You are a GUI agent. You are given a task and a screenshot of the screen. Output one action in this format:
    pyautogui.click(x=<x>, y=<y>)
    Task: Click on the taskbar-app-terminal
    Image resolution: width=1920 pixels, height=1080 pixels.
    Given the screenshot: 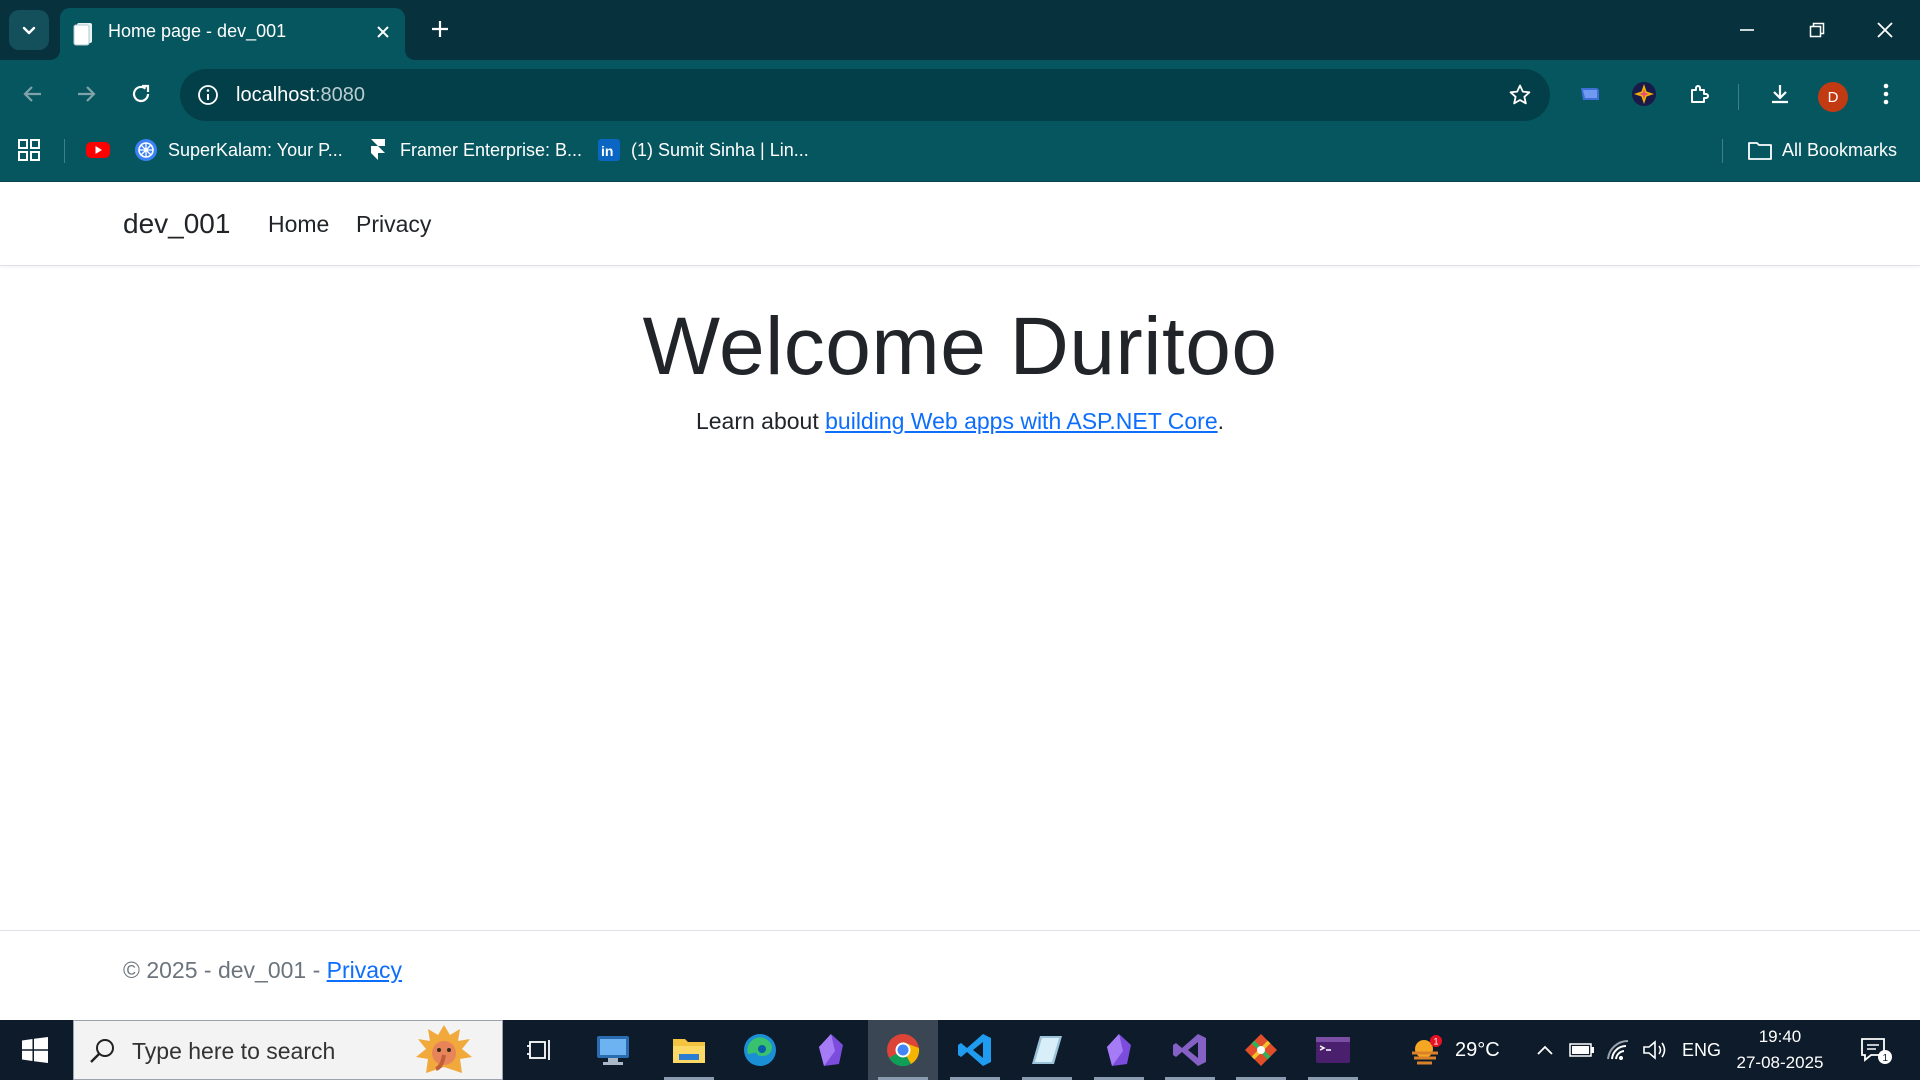 What is the action you would take?
    pyautogui.click(x=1333, y=1050)
    